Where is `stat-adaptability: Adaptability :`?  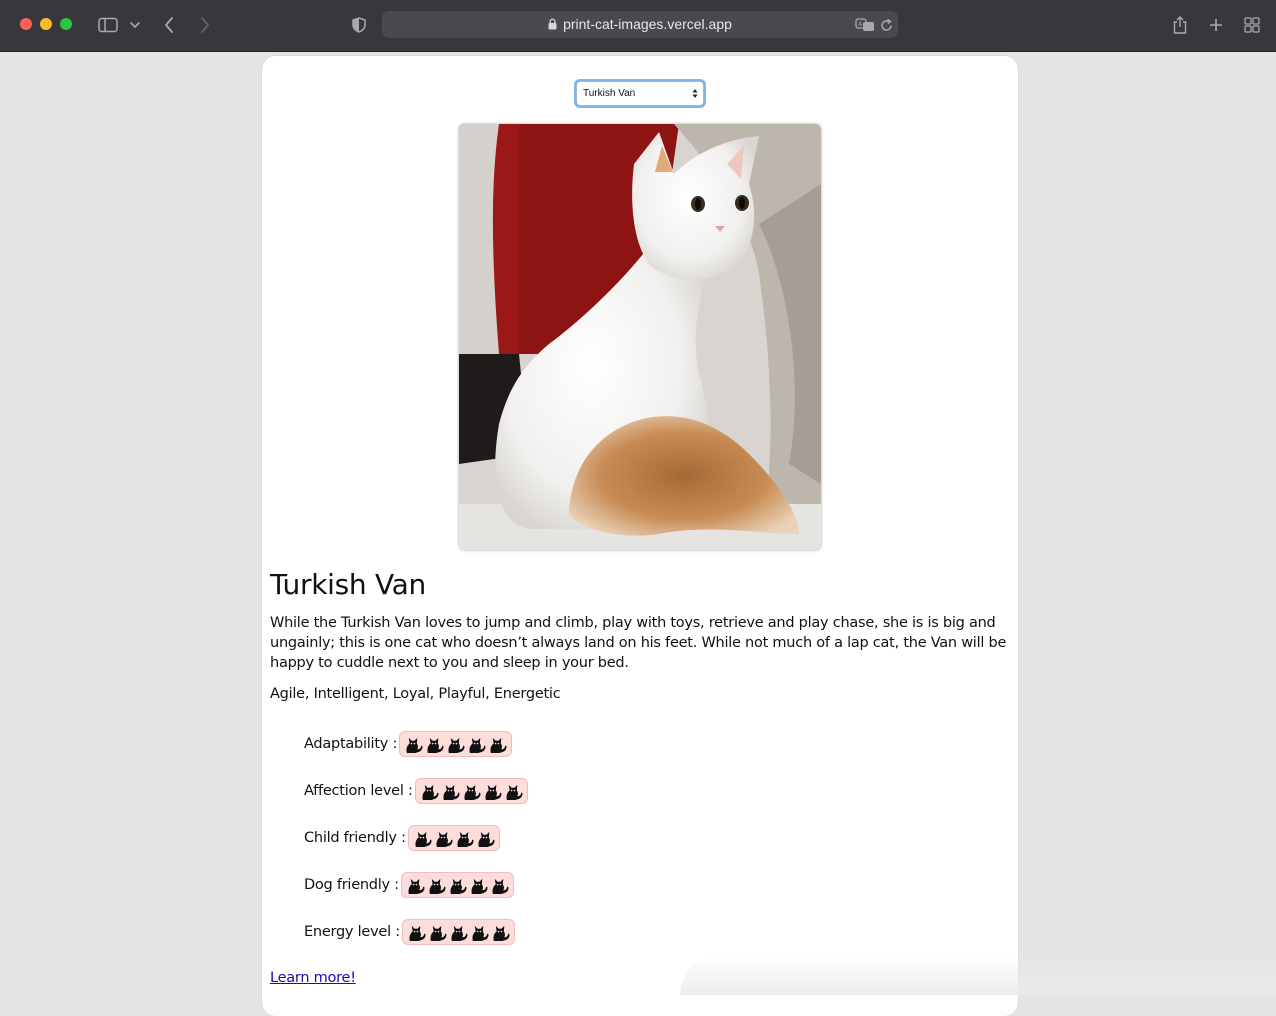
stat-adaptability: Adaptability : is located at coordinates (416, 754).